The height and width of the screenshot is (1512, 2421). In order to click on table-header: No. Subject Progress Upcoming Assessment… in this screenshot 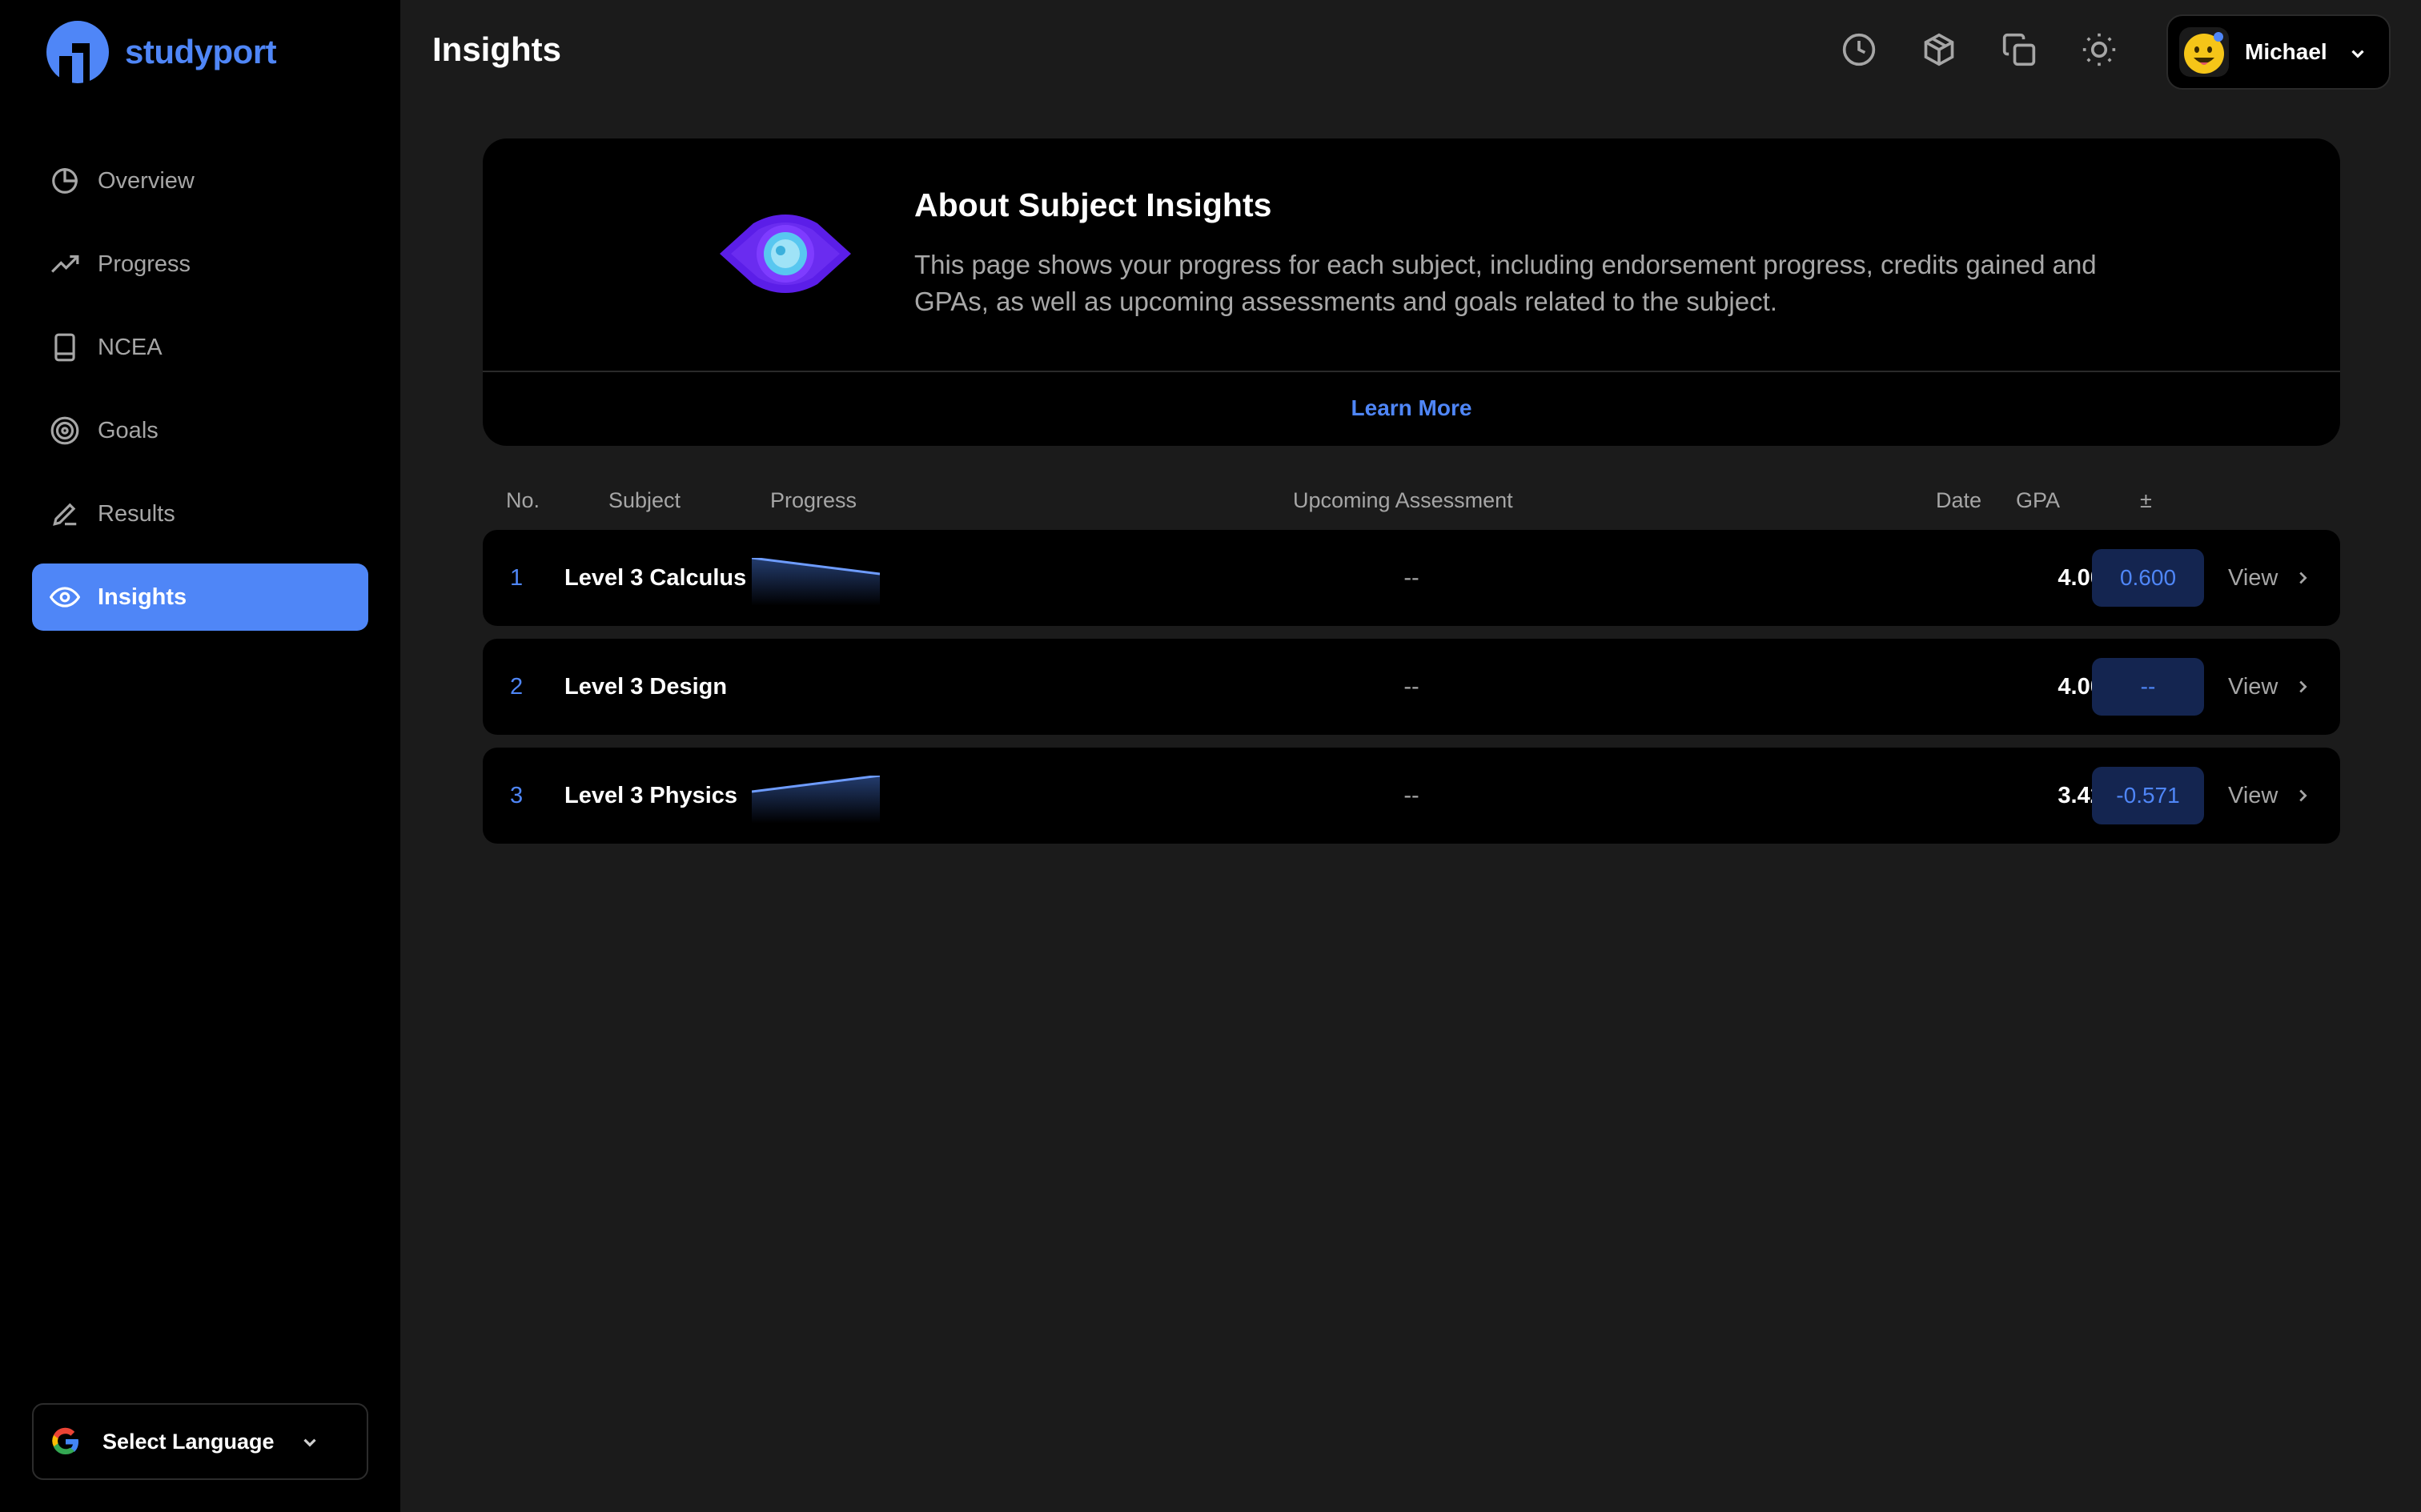, I will do `click(1412, 504)`.